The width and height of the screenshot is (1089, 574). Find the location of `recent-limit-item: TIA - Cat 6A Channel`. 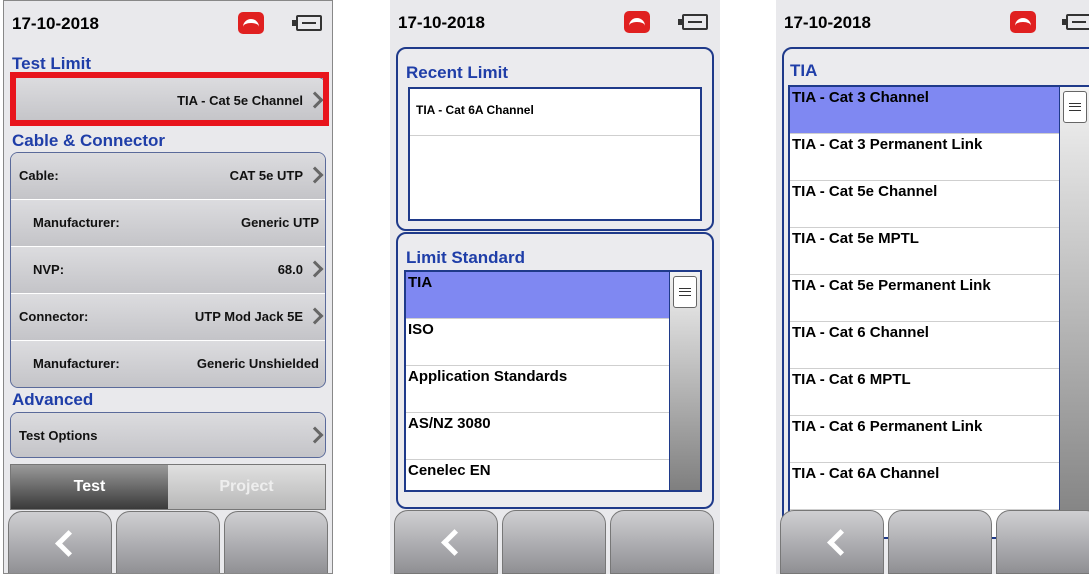

recent-limit-item: TIA - Cat 6A Channel is located at coordinates (555, 112).